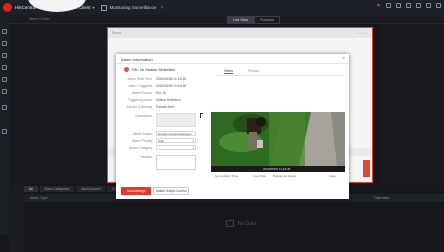 This screenshot has height=252, width=444. I want to click on info-label: Triggering Event, so click(139, 100).